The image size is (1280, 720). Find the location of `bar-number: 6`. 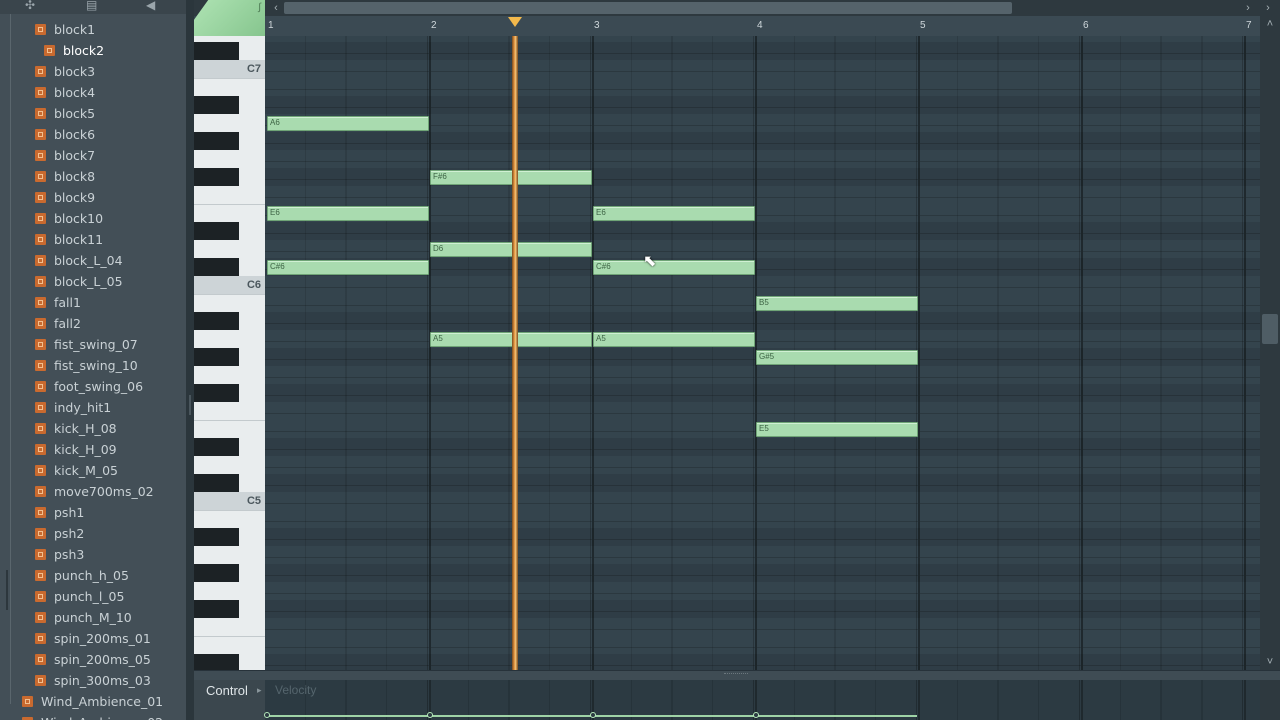

bar-number: 6 is located at coordinates (1086, 25).